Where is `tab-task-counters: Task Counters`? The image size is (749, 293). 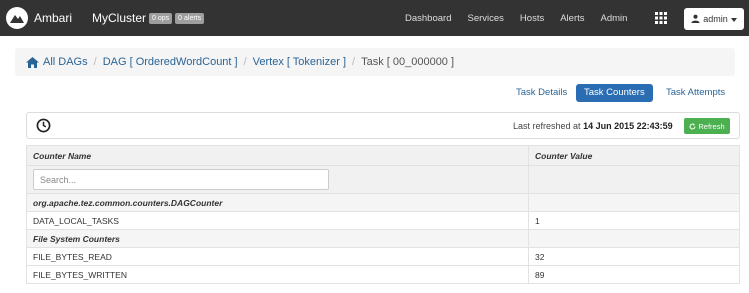
tab-task-counters: Task Counters is located at coordinates (614, 93).